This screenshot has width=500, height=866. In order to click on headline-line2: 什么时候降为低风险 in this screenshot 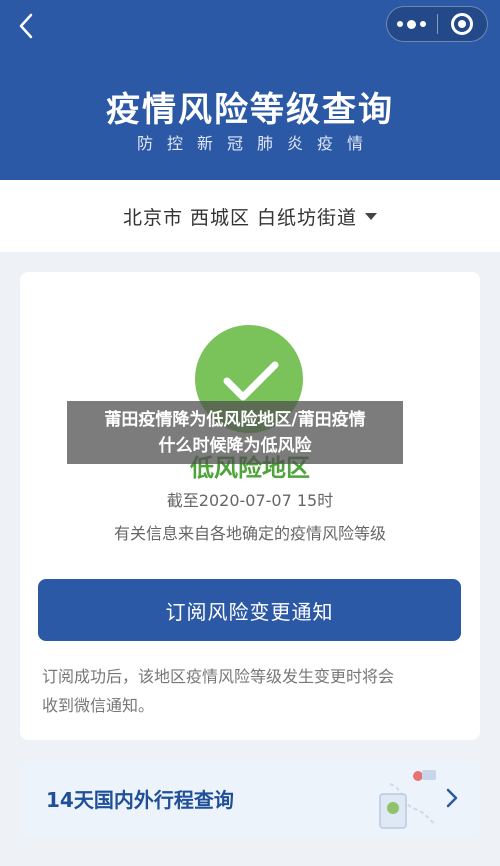, I will do `click(235, 445)`.